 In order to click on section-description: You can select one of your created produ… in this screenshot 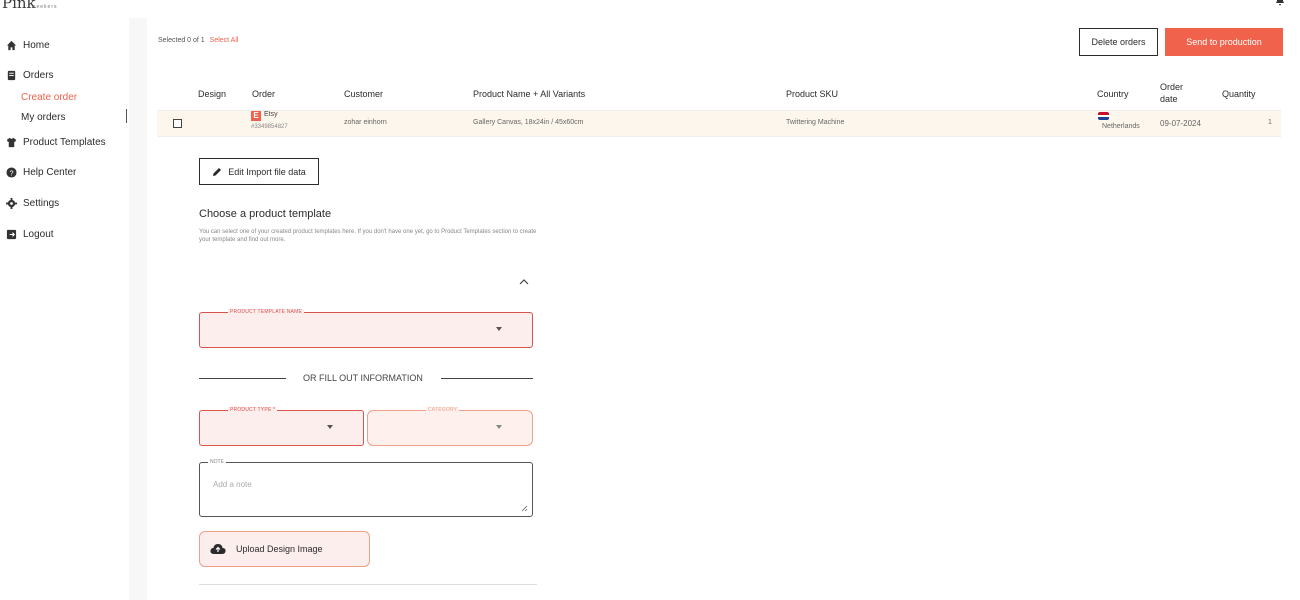, I will do `click(368, 236)`.